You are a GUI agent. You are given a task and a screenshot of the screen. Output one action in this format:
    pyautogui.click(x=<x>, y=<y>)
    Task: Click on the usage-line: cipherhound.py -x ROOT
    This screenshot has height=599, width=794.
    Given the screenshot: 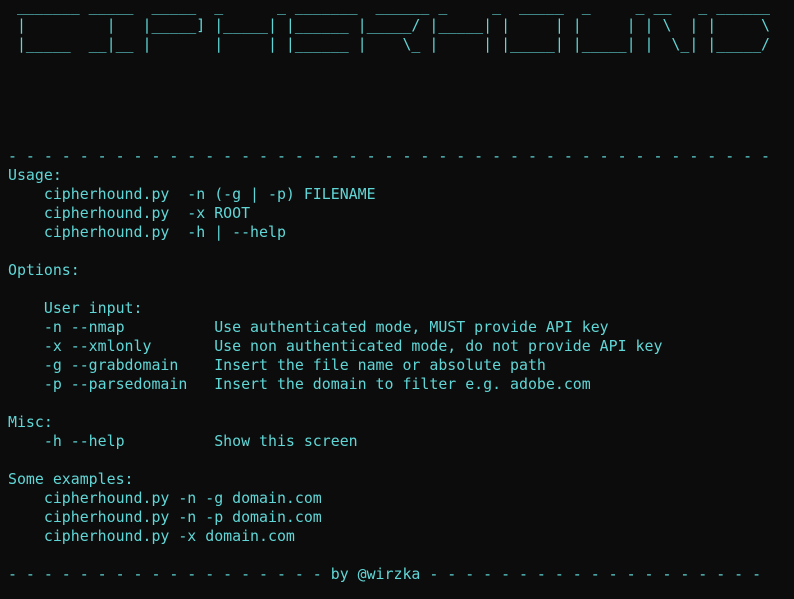 What is the action you would take?
    pyautogui.click(x=129, y=213)
    